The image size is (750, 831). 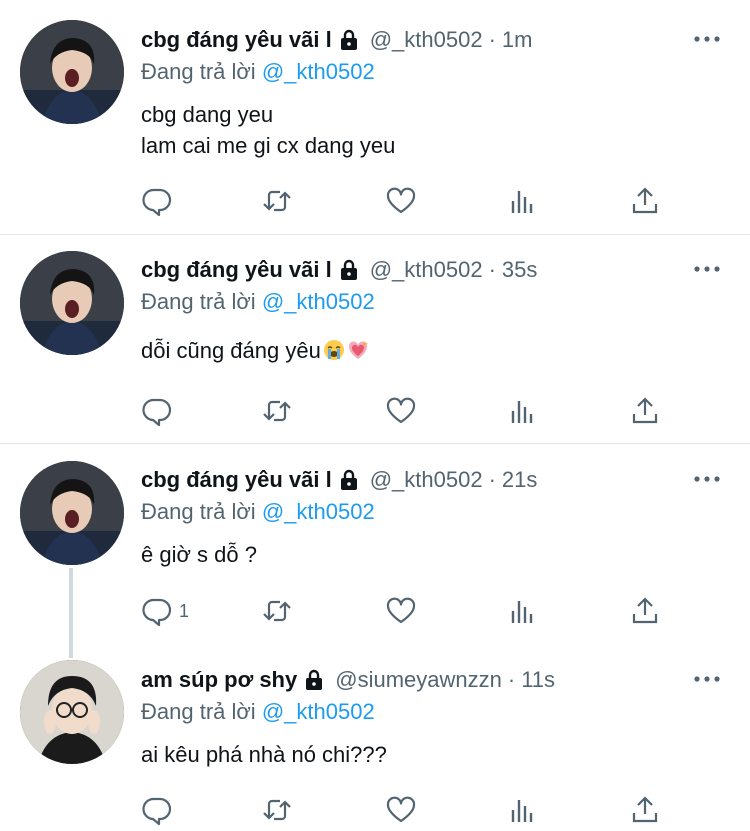 I want to click on tweet-header: cbg đáng yêu vãi l @_kth0502 · 35s, so click(x=339, y=270).